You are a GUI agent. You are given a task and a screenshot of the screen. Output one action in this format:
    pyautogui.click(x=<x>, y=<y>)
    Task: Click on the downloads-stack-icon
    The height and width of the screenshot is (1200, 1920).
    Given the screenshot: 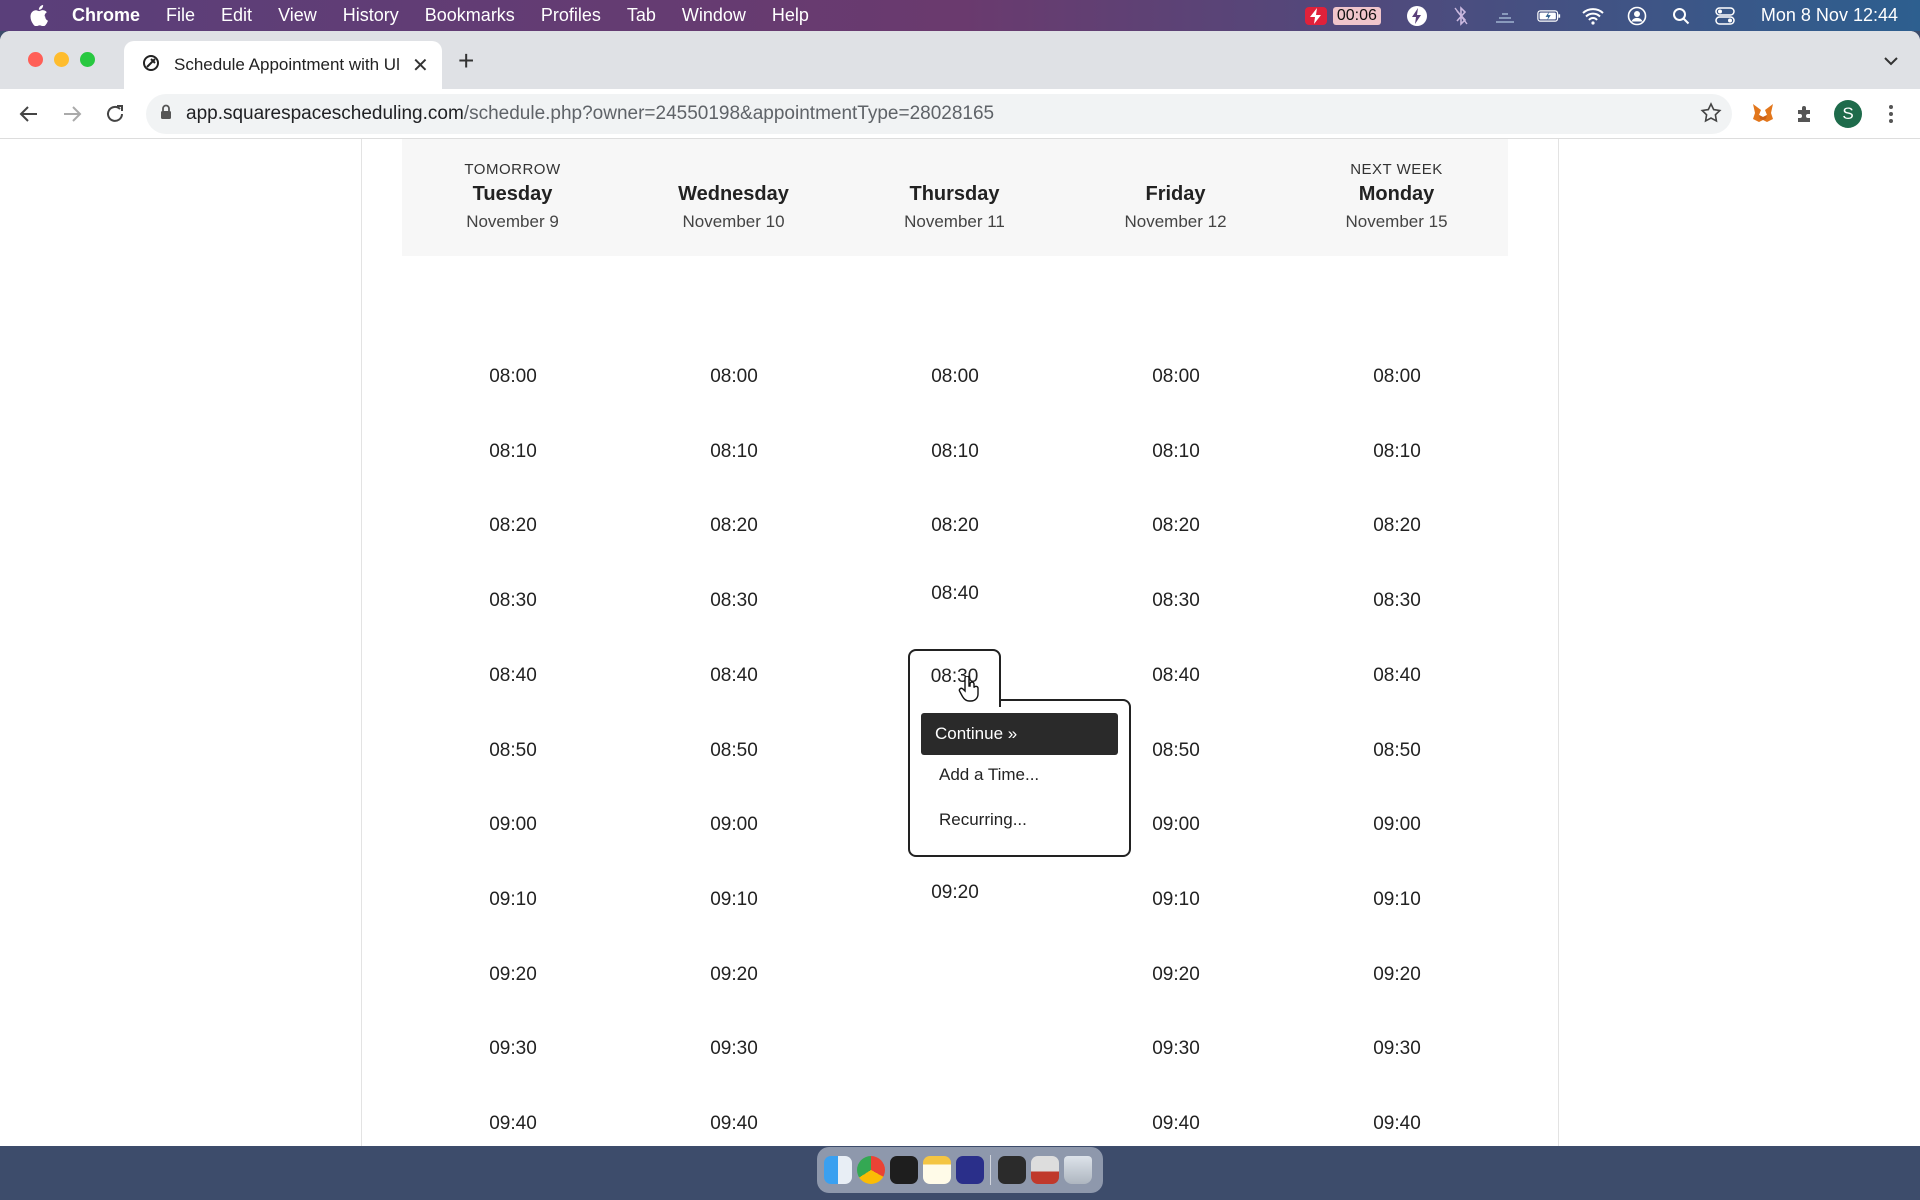 What is the action you would take?
    pyautogui.click(x=1045, y=1170)
    